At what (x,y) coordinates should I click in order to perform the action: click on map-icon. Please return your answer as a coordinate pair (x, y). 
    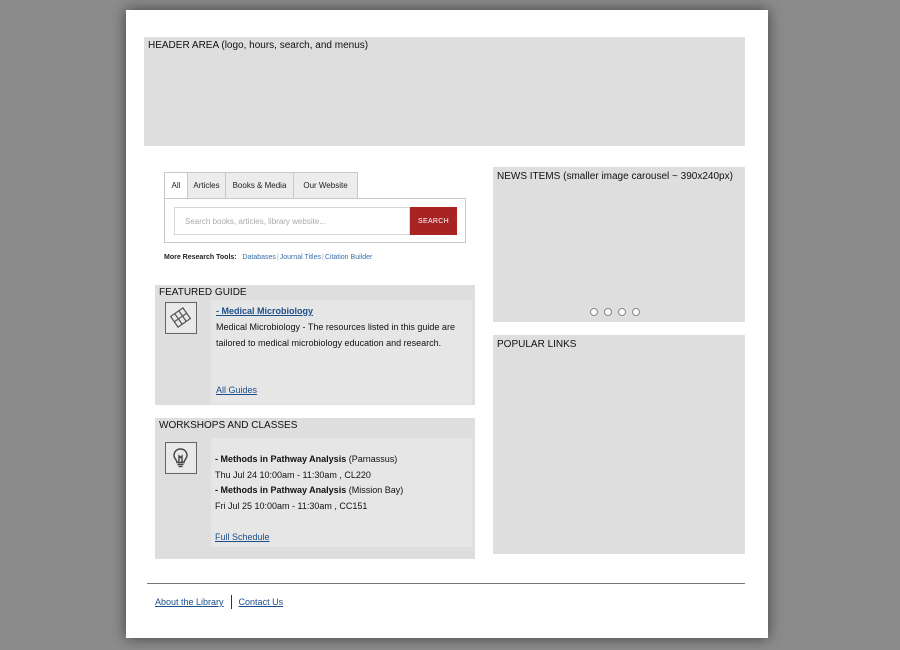
    Looking at the image, I should click on (181, 318).